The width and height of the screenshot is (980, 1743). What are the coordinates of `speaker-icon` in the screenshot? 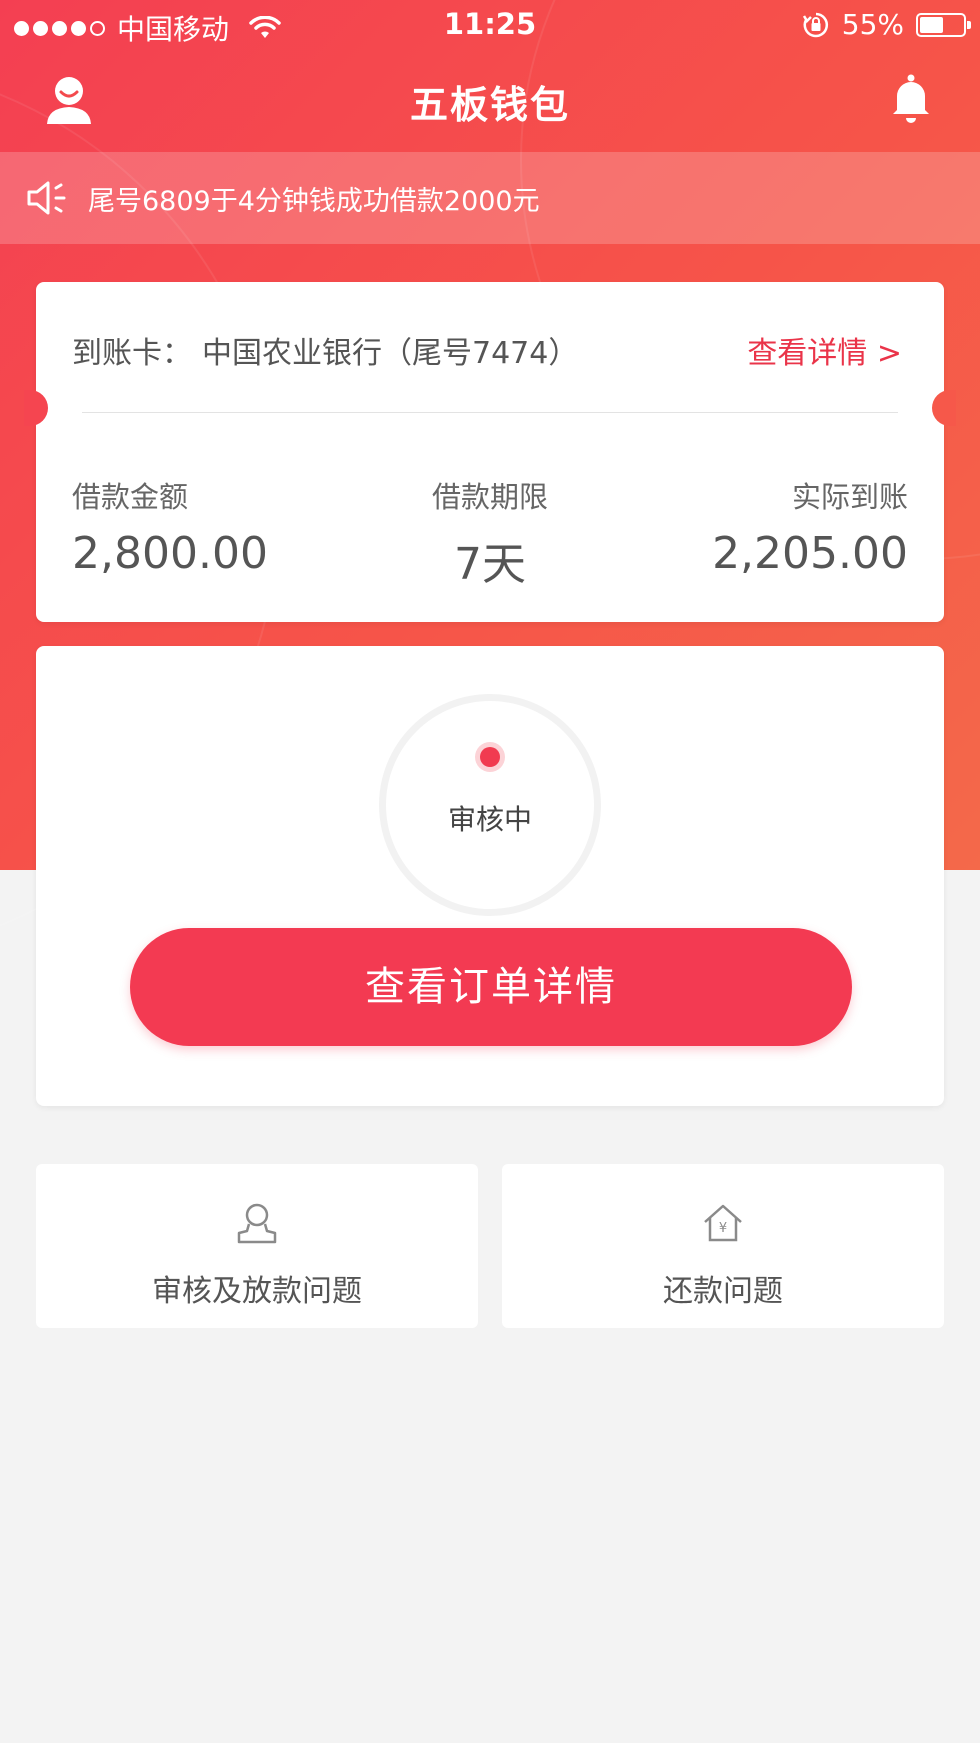 It's located at (46, 198).